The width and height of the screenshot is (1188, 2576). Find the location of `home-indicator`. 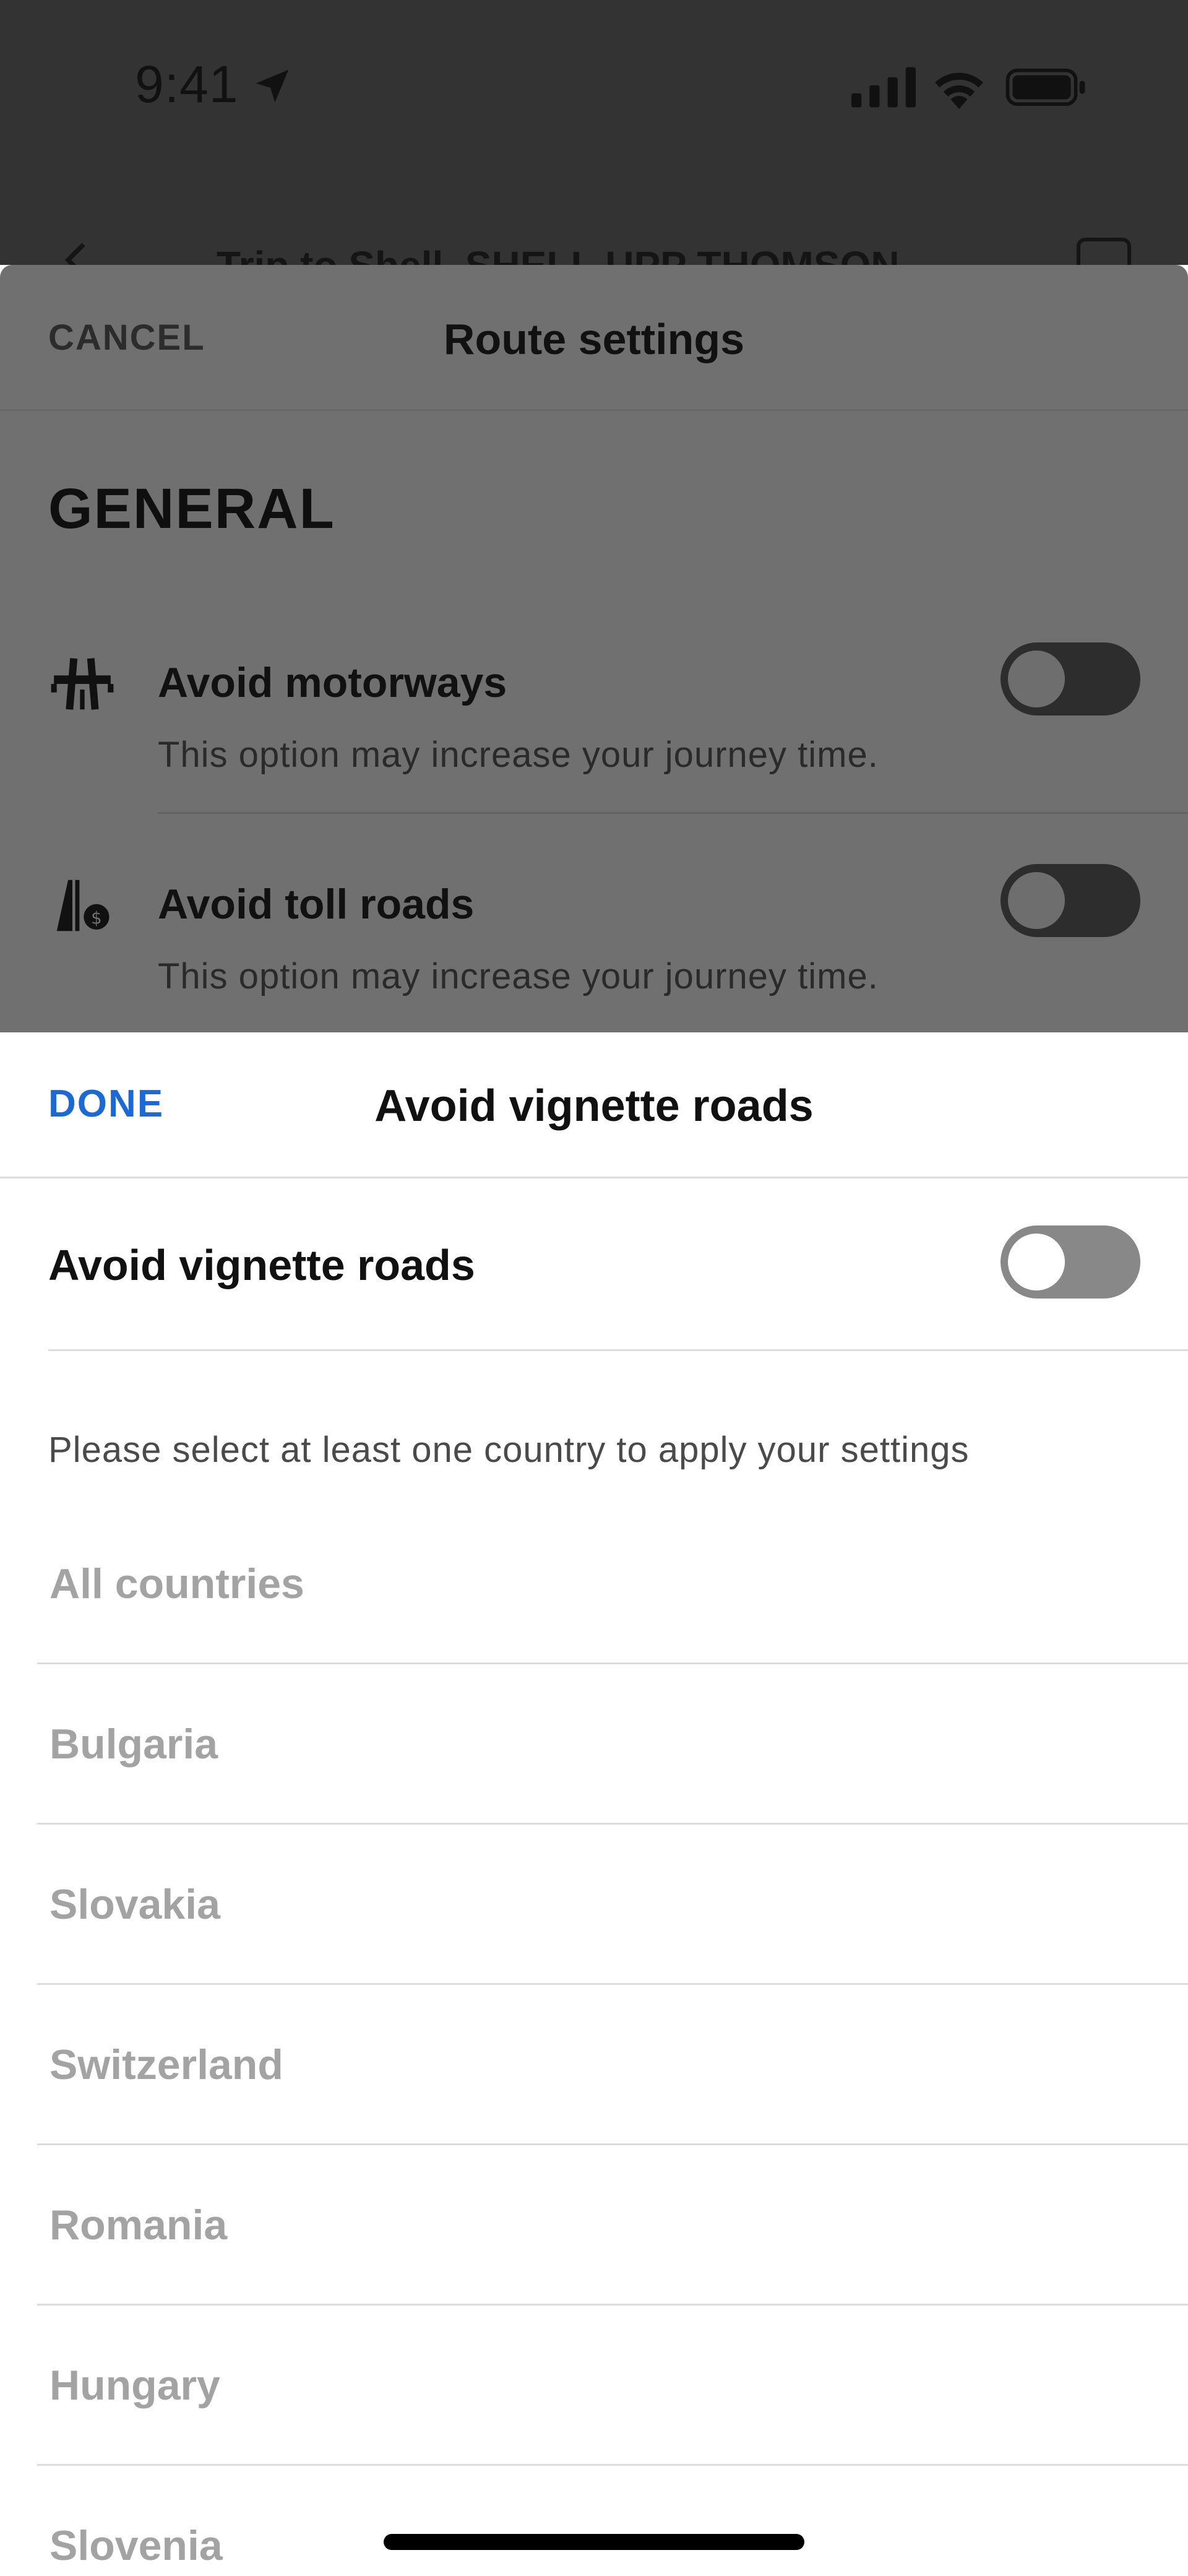

home-indicator is located at coordinates (594, 2542).